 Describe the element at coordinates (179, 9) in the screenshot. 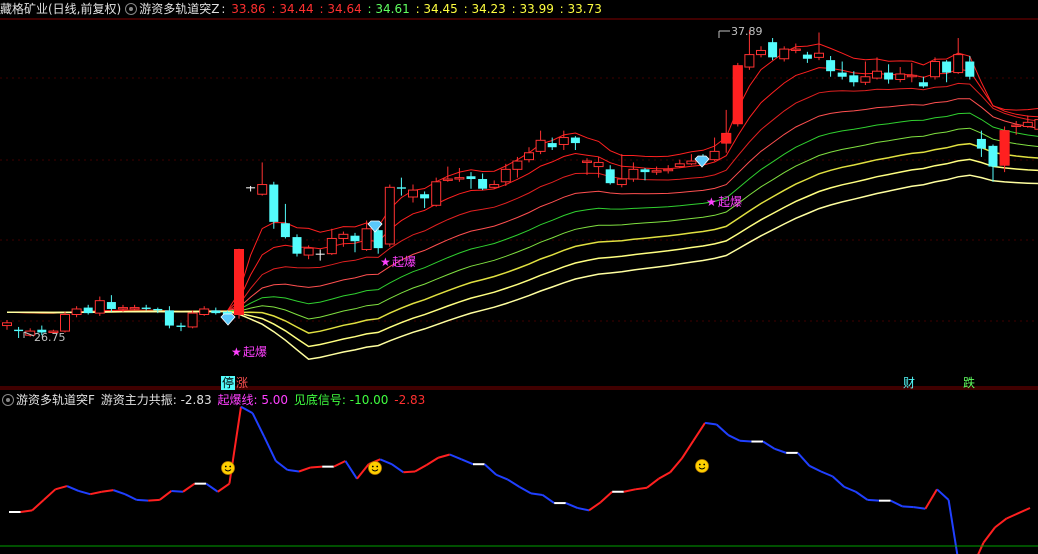

I see `indicator-name: 游资多轨道突Z` at that location.